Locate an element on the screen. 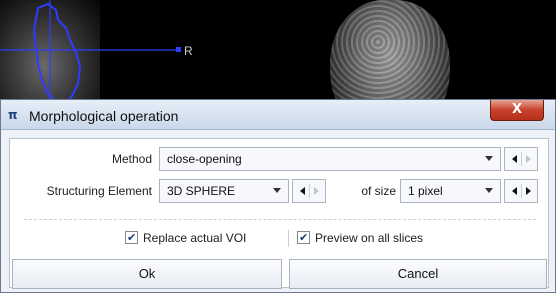 The height and width of the screenshot is (293, 556). preview-all-slices-checkbox: Preview on all slices is located at coordinates (360, 238).